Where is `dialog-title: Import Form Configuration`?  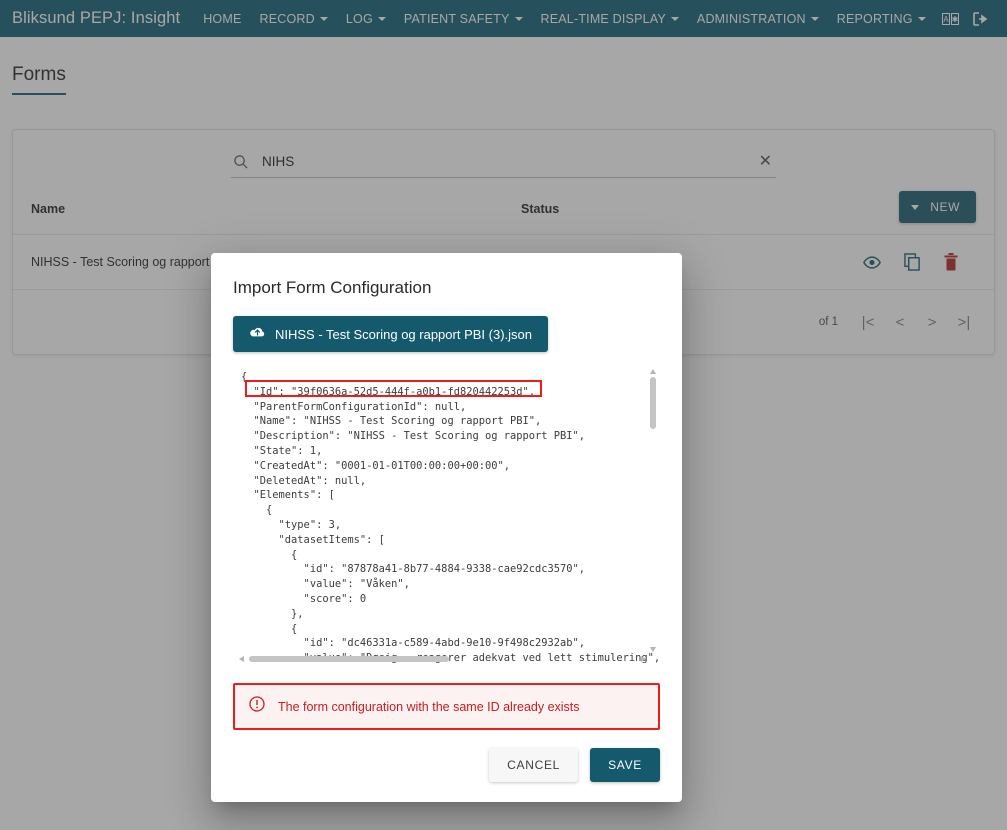 dialog-title: Import Form Configuration is located at coordinates (332, 287).